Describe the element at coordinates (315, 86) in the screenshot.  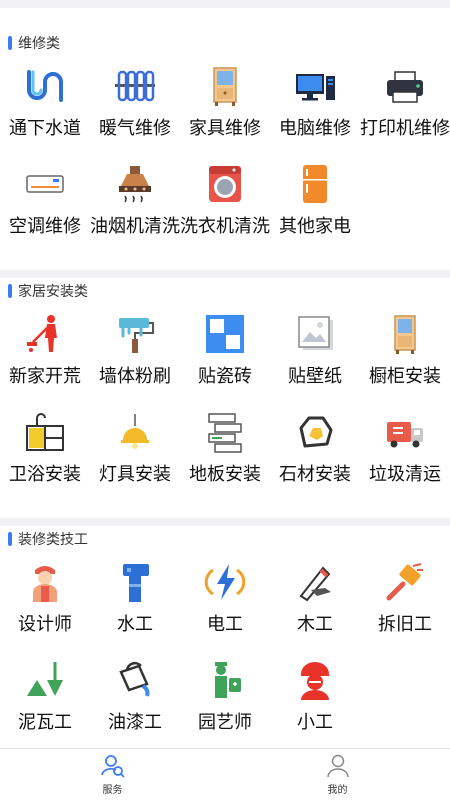
I see `computer-icon` at that location.